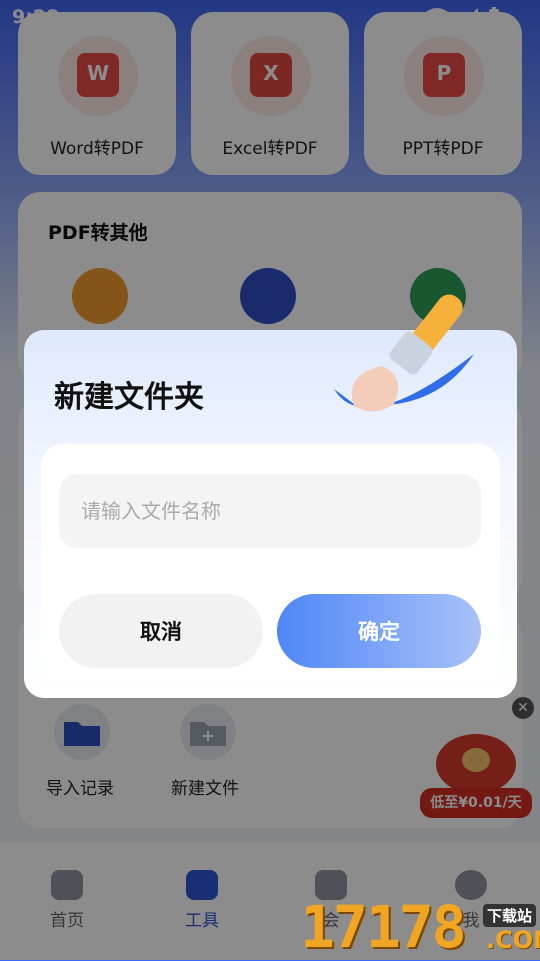 This screenshot has height=961, width=540. I want to click on watermark-number: 17178, so click(383, 927).